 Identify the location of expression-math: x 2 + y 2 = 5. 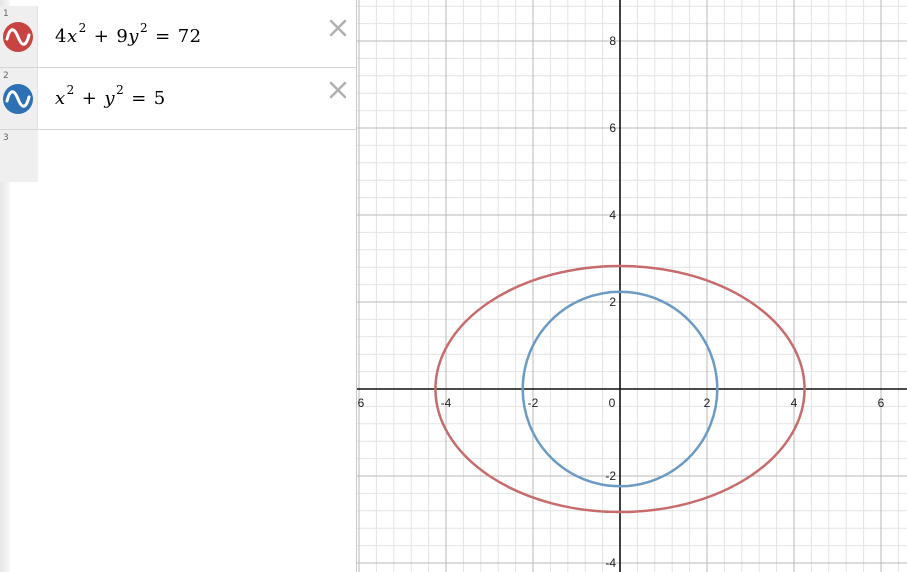
(110, 98).